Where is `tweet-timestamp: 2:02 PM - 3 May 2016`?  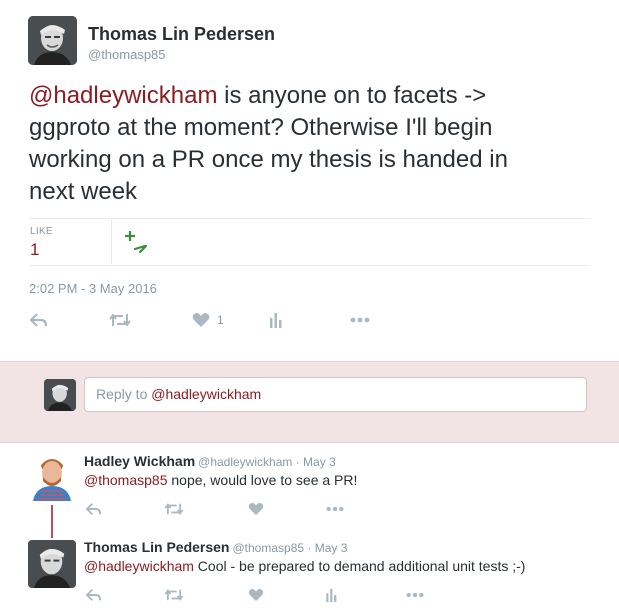
tweet-timestamp: 2:02 PM - 3 May 2016 is located at coordinates (93, 288).